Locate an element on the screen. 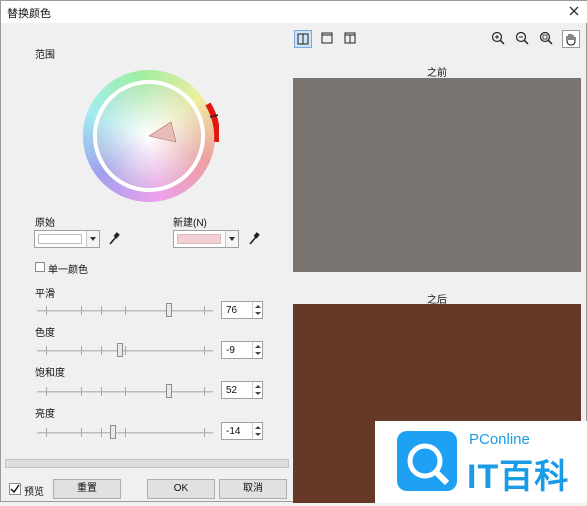  zoom-in-button is located at coordinates (499, 39).